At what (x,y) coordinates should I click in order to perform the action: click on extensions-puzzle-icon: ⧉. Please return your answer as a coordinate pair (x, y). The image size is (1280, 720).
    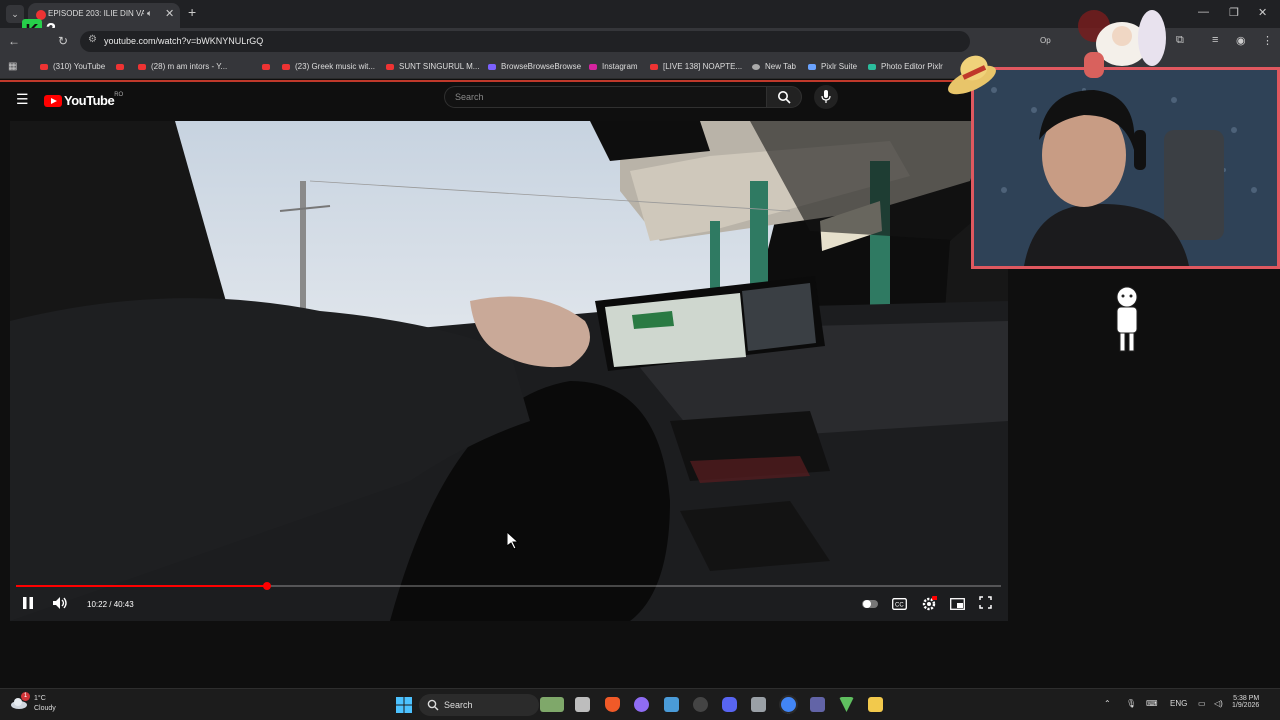
    Looking at the image, I should click on (1180, 40).